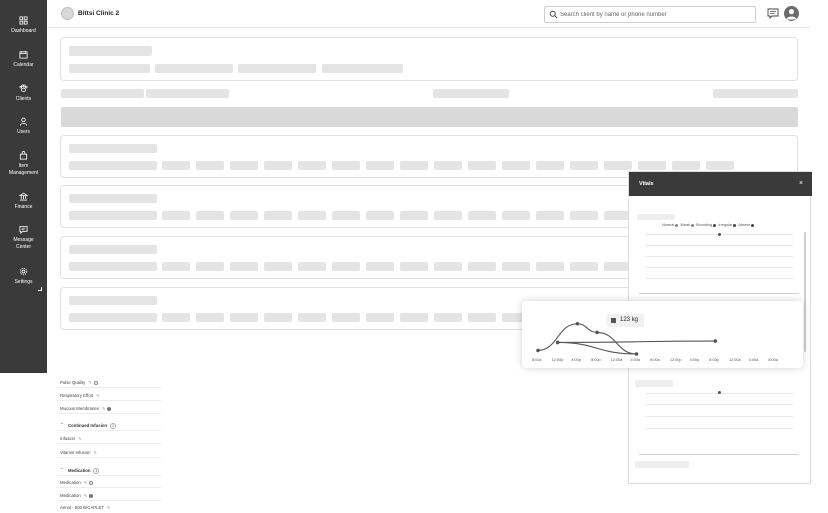 The width and height of the screenshot is (828, 513). Describe the element at coordinates (23, 271) in the screenshot. I see `settings-icon` at that location.